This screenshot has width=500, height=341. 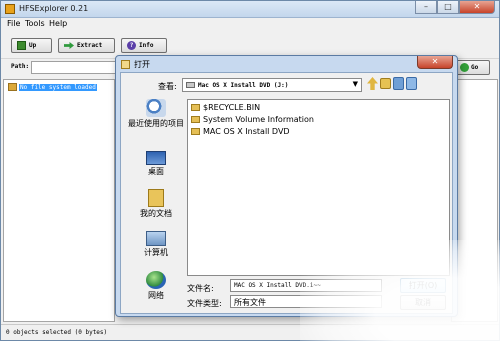 I want to click on list-item: System Volume Information, so click(x=252, y=119).